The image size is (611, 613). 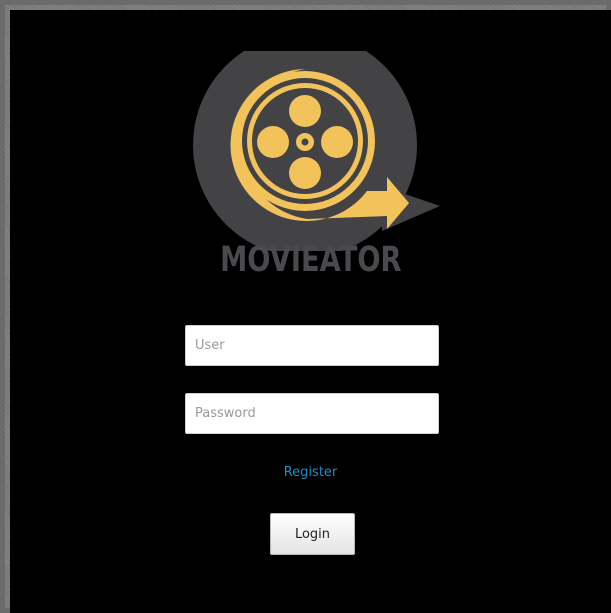 I want to click on register-link: Register, so click(x=310, y=472).